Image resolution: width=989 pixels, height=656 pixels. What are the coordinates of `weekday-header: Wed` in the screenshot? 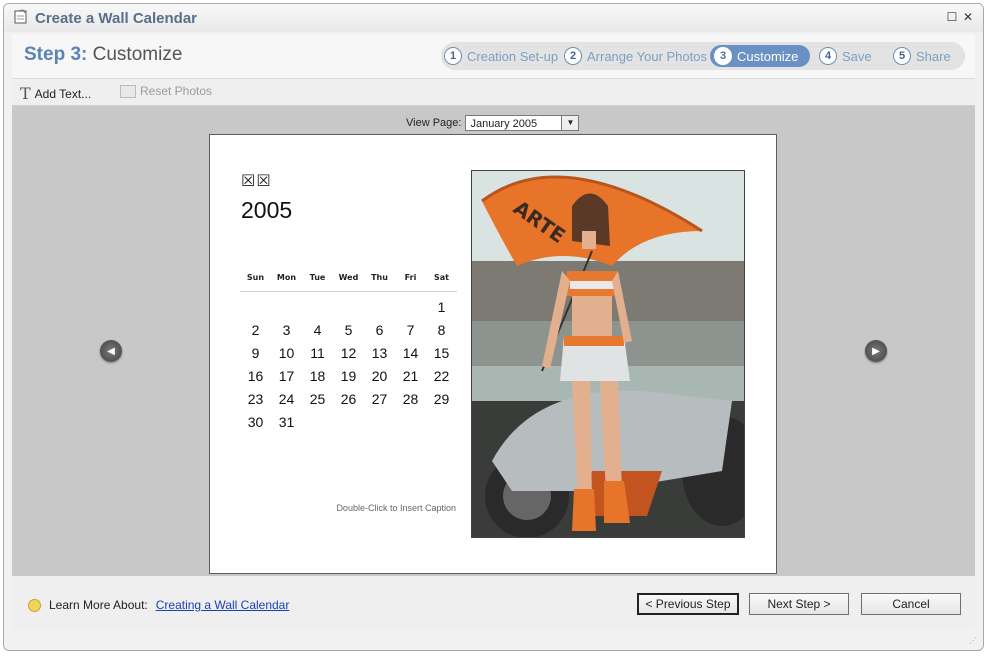 It's located at (348, 282).